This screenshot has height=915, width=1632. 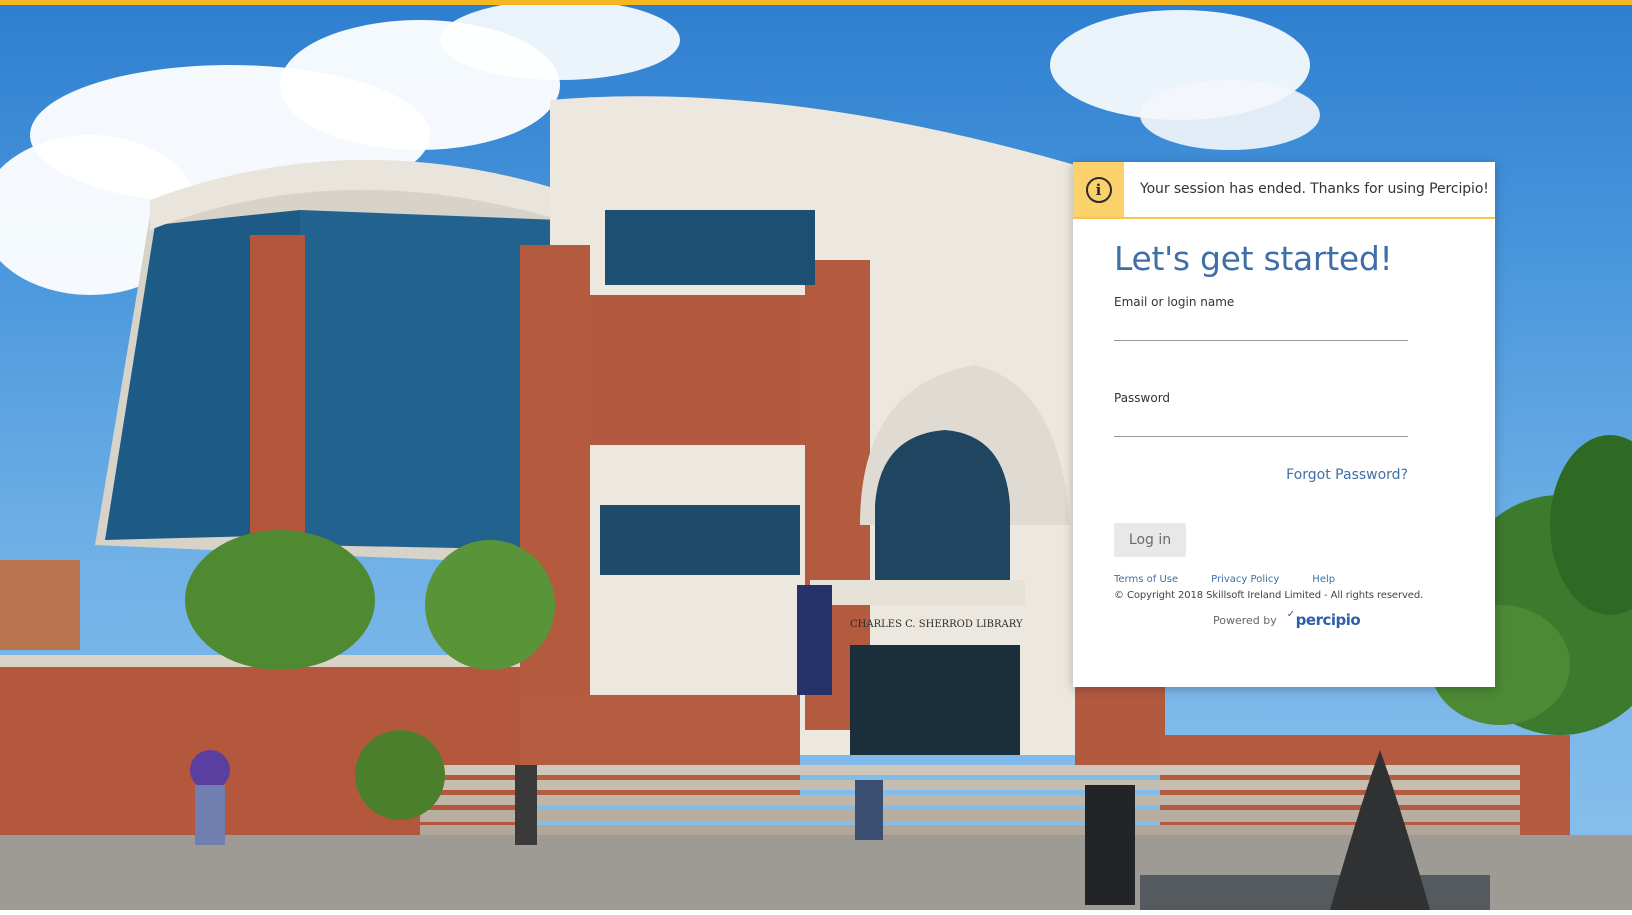 I want to click on percipio-logo: ✓ percipio, so click(x=1323, y=619).